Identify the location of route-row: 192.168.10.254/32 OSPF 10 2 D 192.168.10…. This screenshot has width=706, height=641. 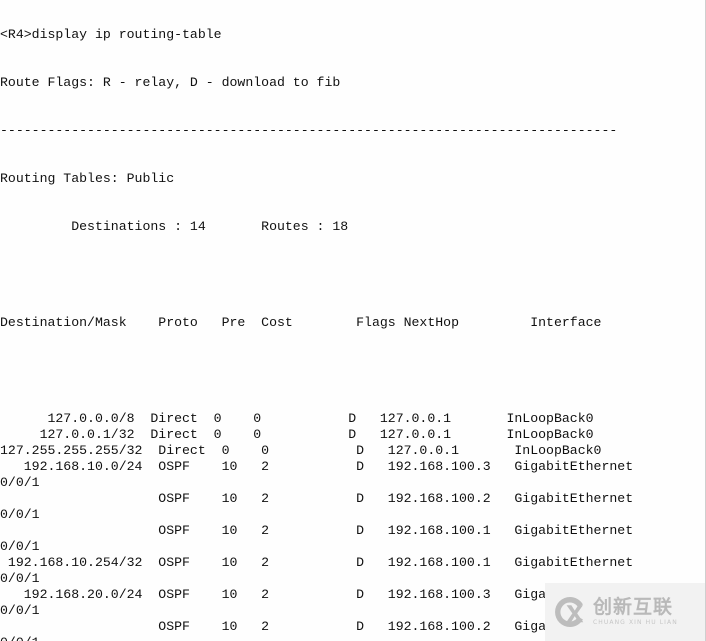
(317, 562).